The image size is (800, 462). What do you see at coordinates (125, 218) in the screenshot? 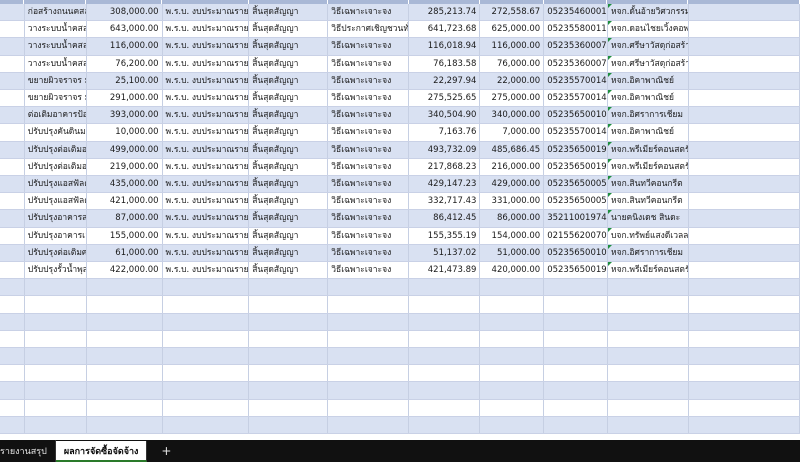
I see `budget-cell: 87,000.00` at bounding box center [125, 218].